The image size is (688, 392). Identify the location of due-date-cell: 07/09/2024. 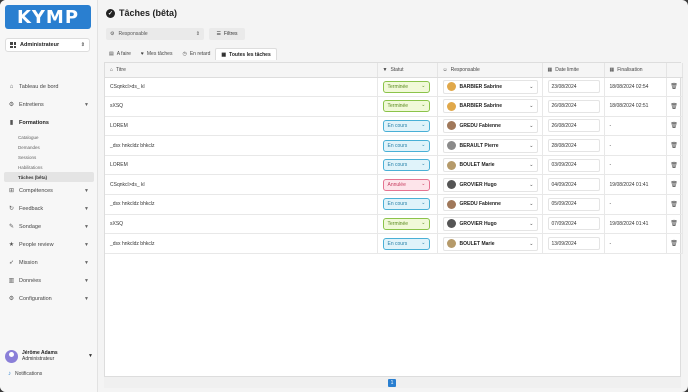
(573, 224).